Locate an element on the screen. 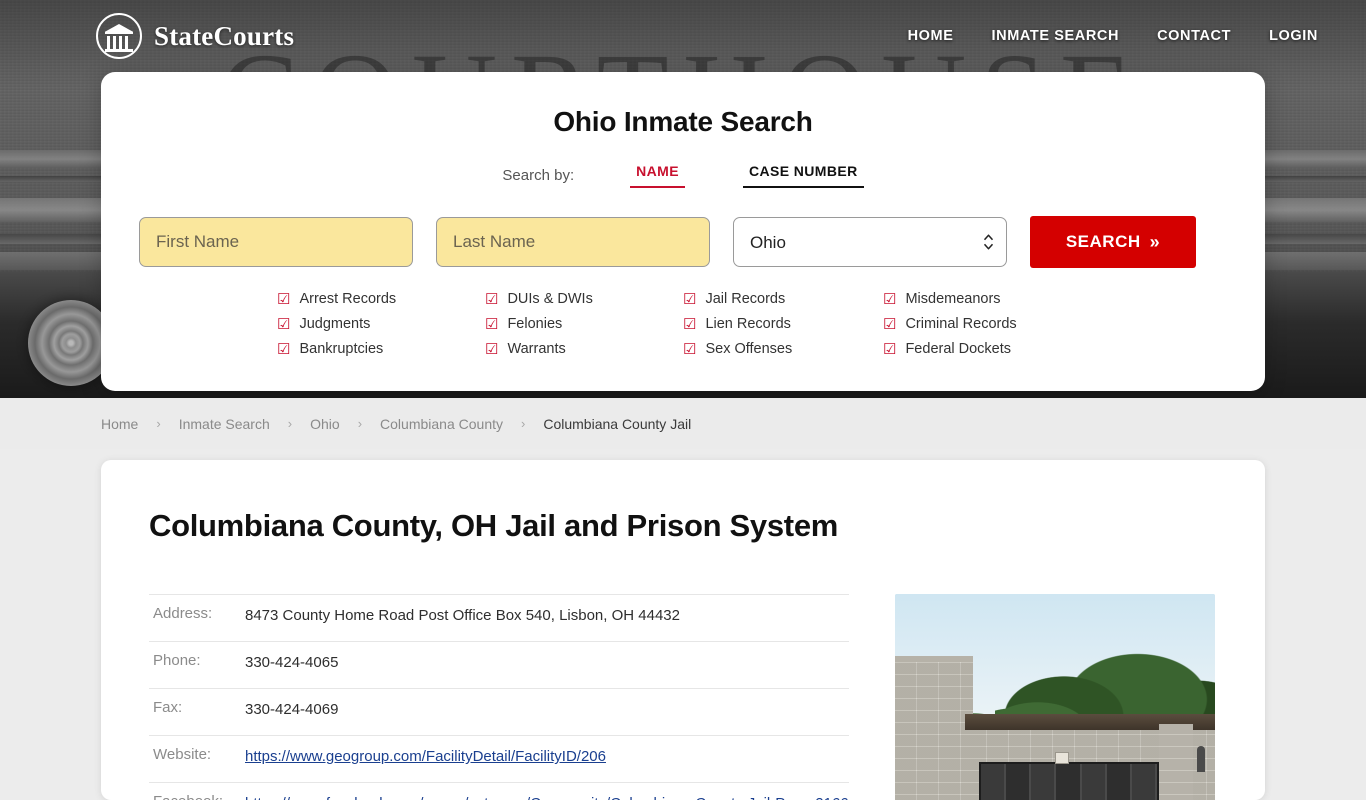  checklist-item-label: Felonies is located at coordinates (535, 324).